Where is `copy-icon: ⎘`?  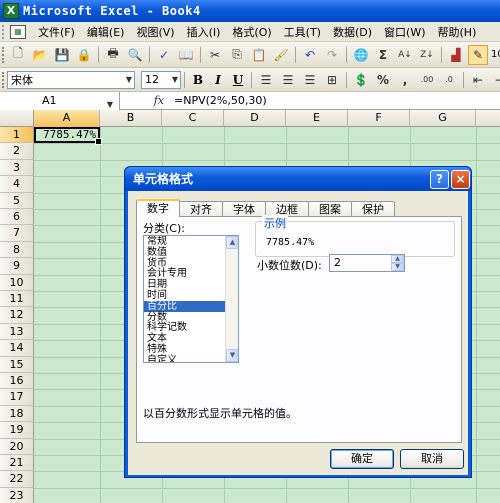
copy-icon: ⎘ is located at coordinates (237, 55).